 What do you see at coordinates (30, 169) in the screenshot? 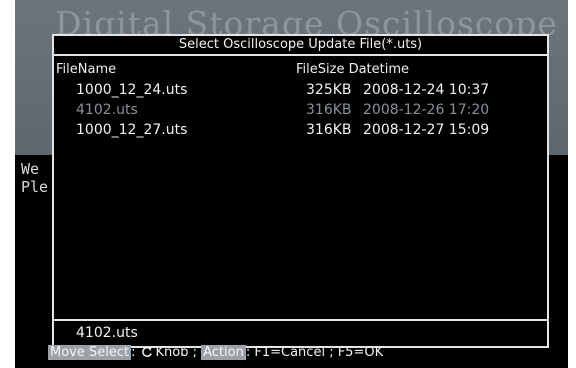
I see `background-text-line1: We` at bounding box center [30, 169].